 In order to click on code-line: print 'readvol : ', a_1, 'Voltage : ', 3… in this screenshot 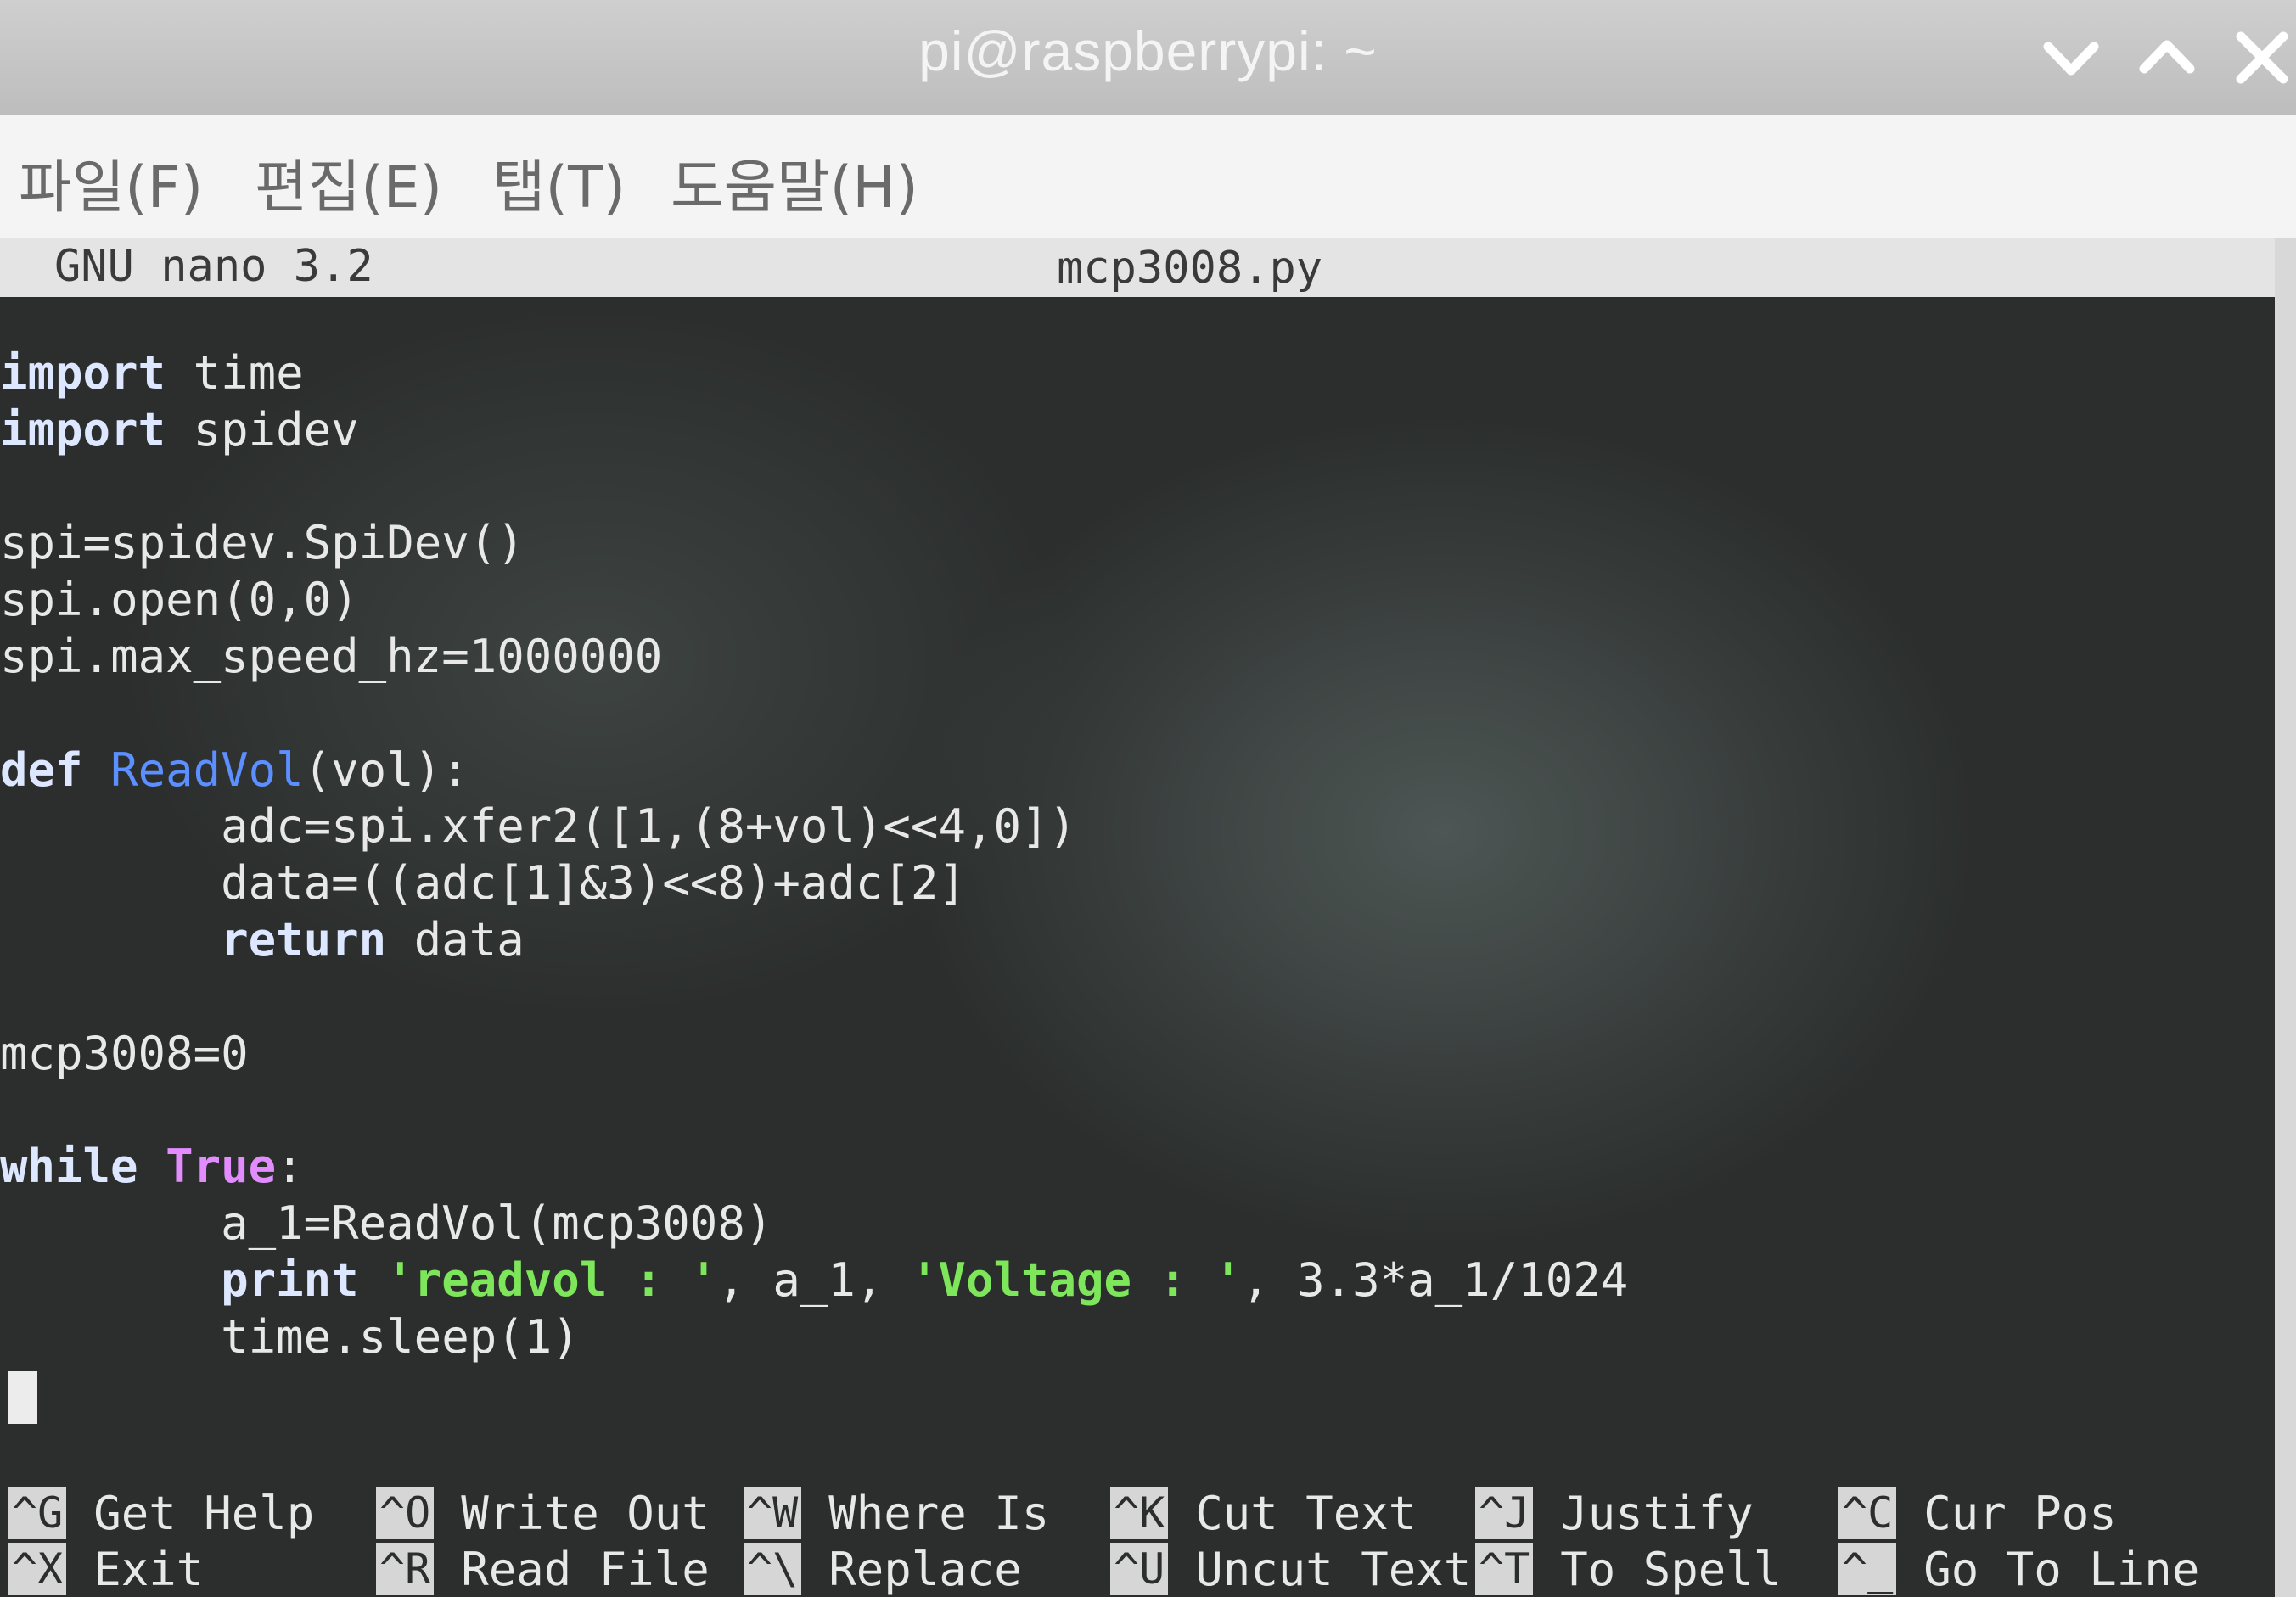, I will do `click(925, 1279)`.